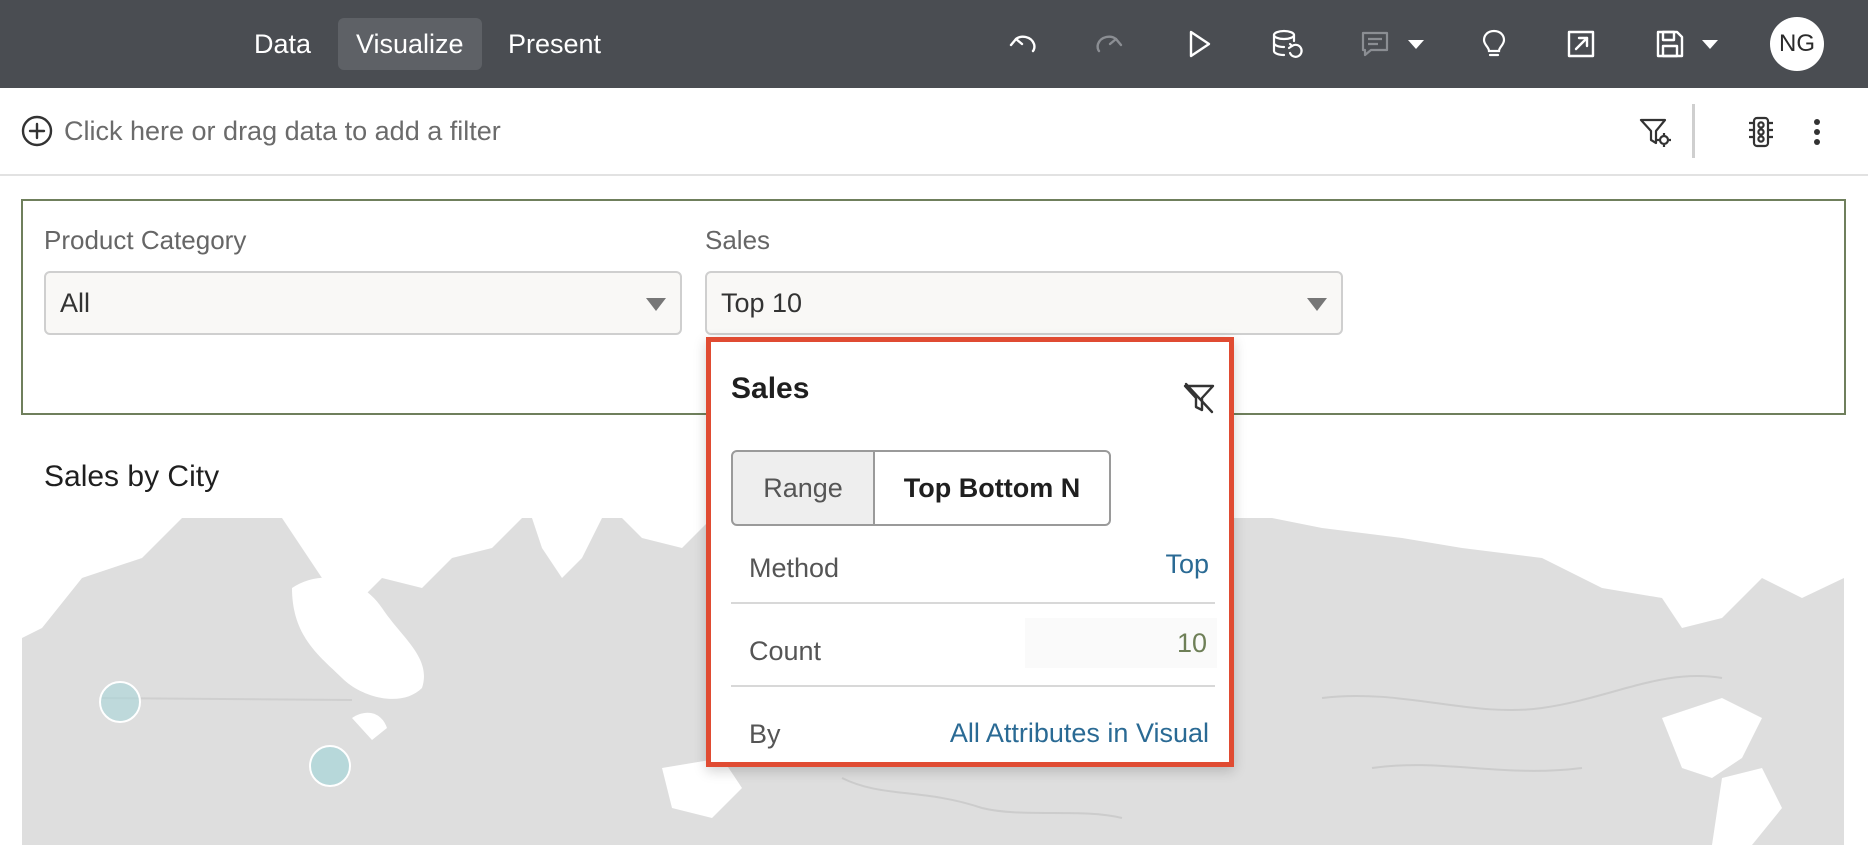 Image resolution: width=1868 pixels, height=845 pixels. I want to click on toolbar-divider, so click(1693, 131).